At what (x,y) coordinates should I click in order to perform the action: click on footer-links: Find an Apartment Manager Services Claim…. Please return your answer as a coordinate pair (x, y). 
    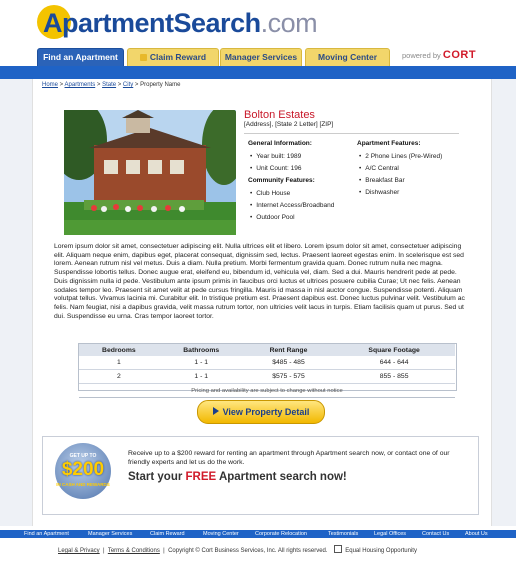
    Looking at the image, I should click on (258, 534).